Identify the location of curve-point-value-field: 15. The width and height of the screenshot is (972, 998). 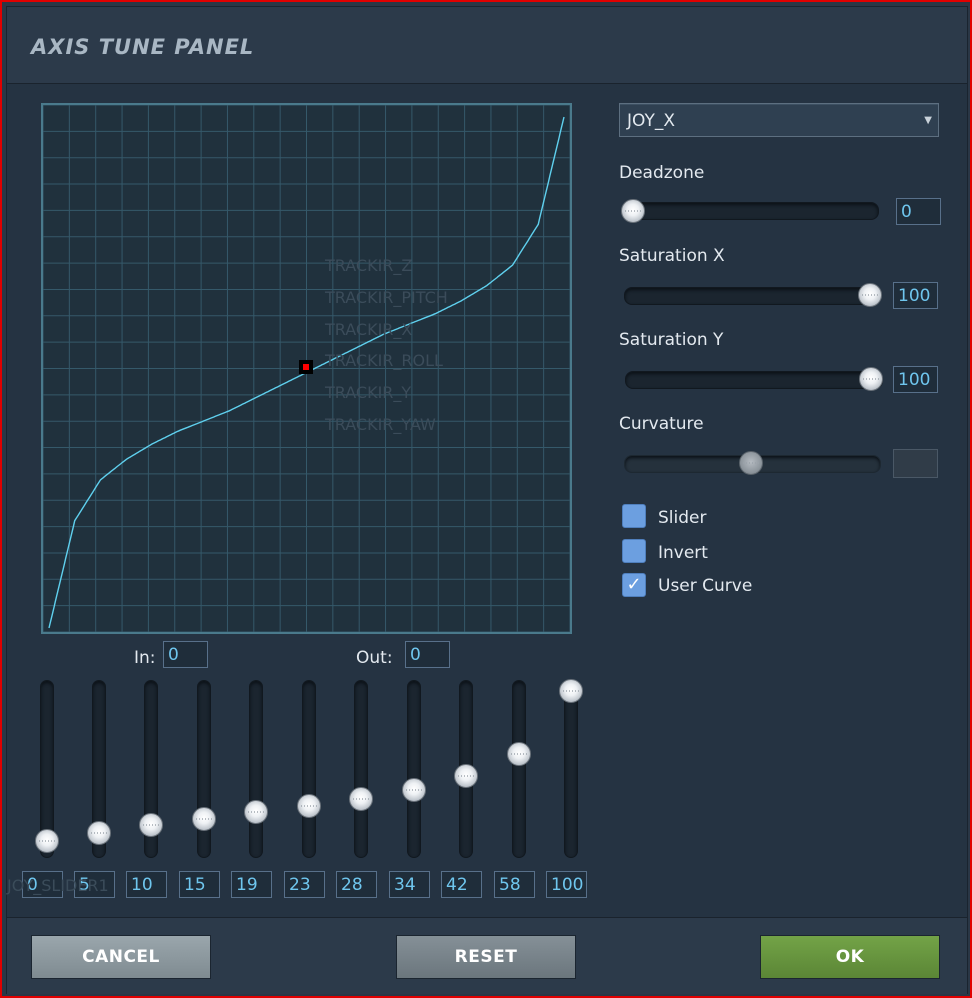
(199, 884).